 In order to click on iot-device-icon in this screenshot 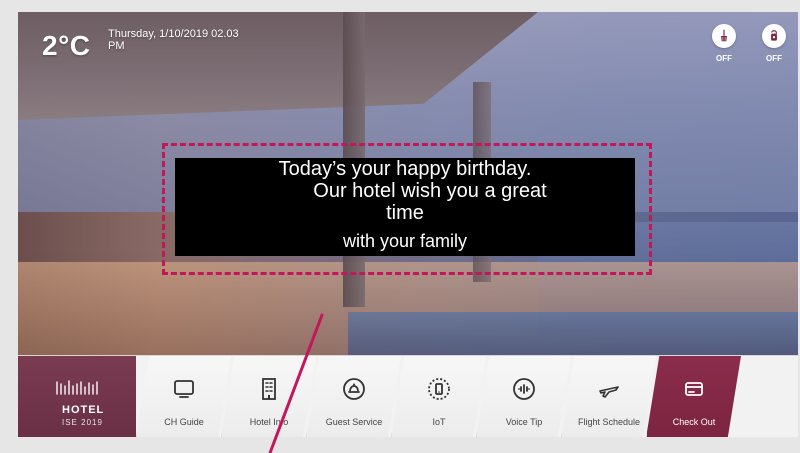, I will do `click(439, 389)`.